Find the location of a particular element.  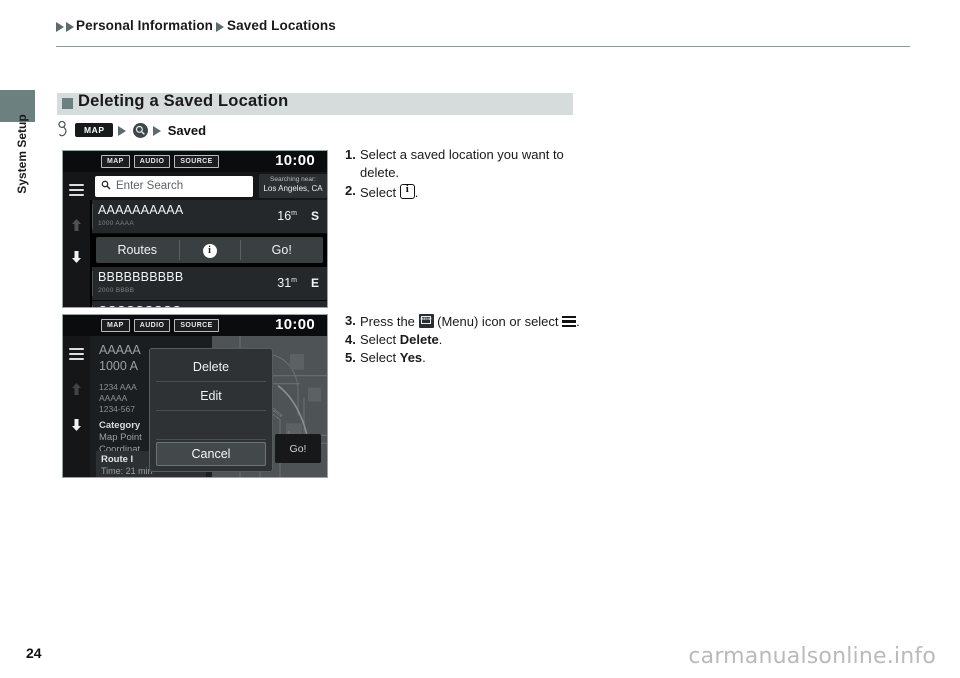

list-item-distance: 16m is located at coordinates (287, 216).